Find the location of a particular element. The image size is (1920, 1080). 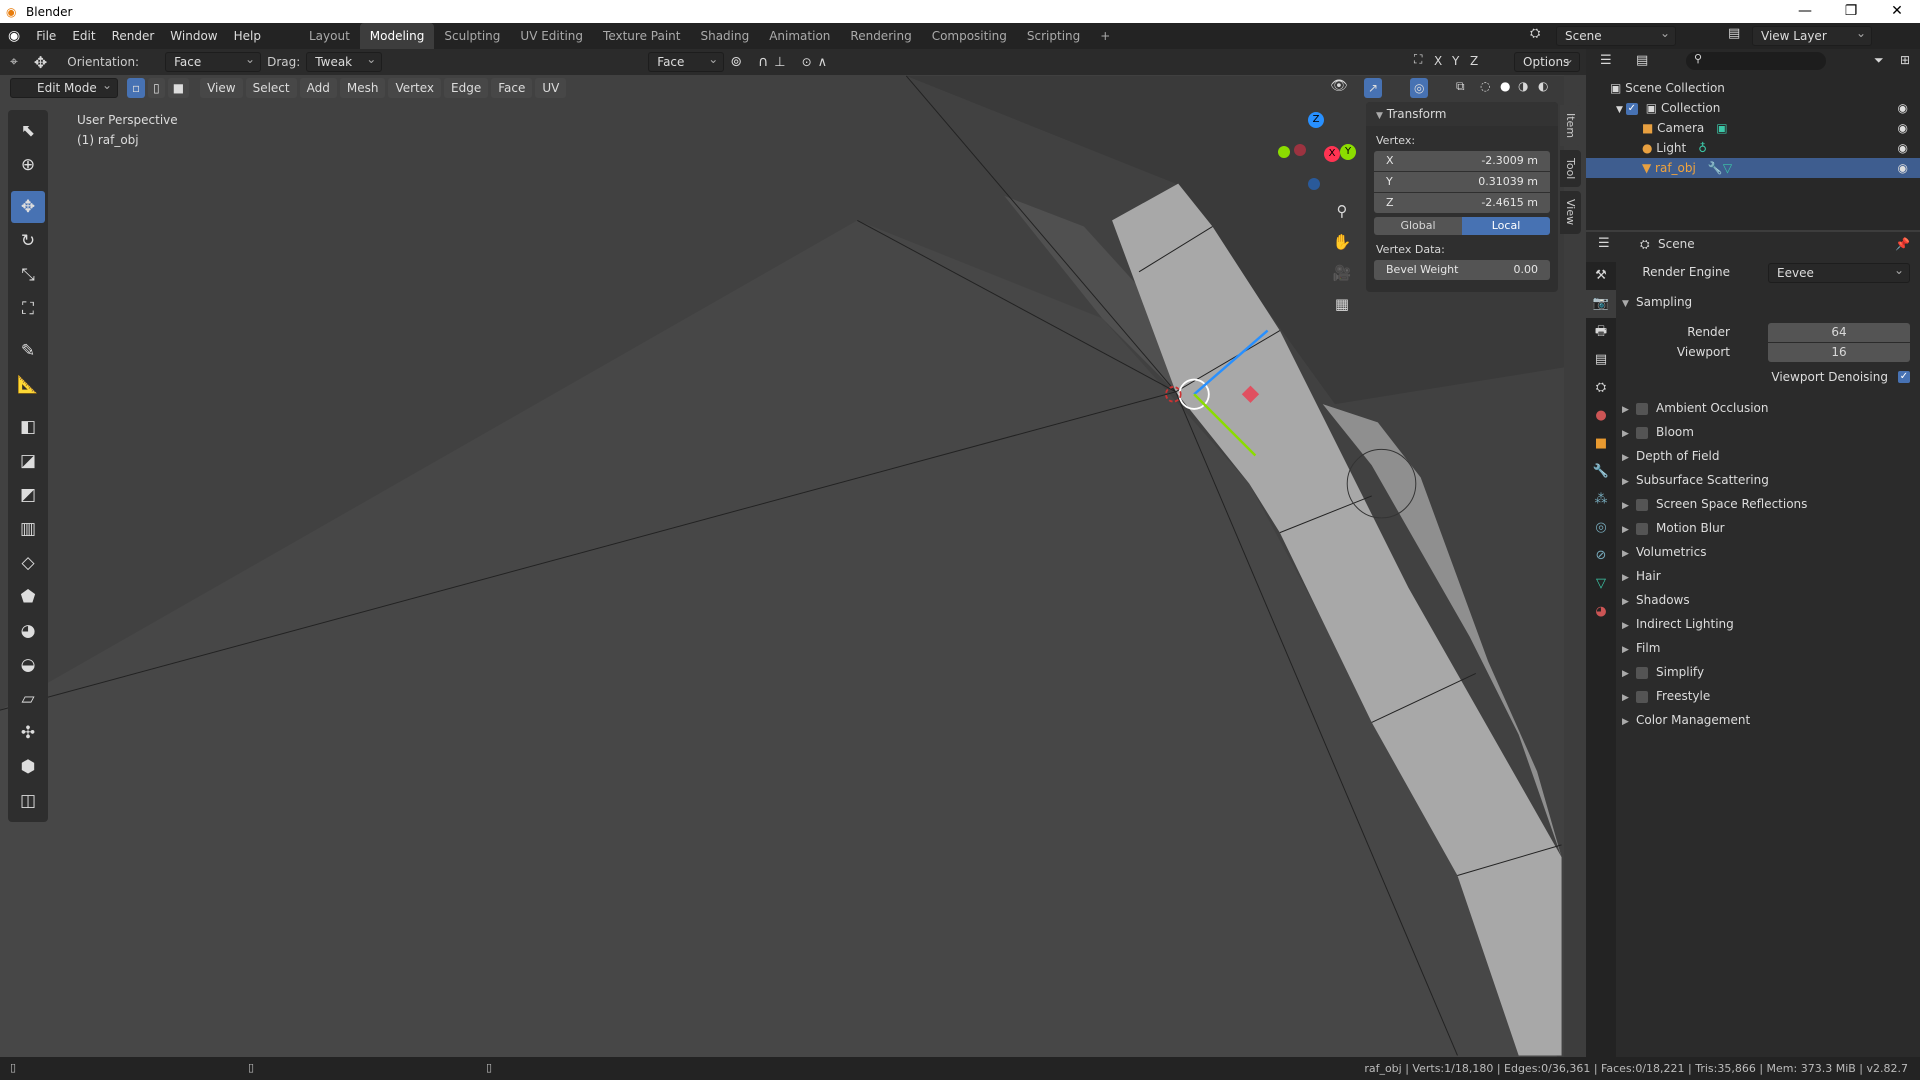

panel-header-film: ▶ Film is located at coordinates (1767, 648).